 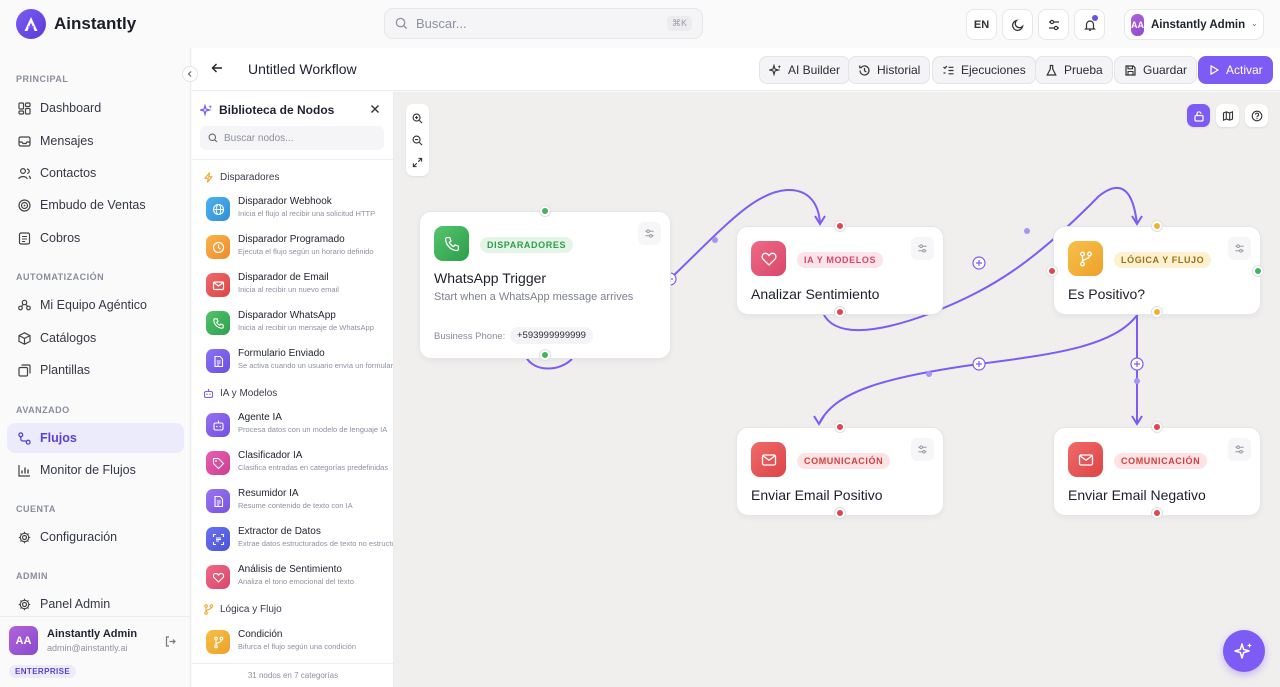 I want to click on lock-canvas-button, so click(x=1198, y=115).